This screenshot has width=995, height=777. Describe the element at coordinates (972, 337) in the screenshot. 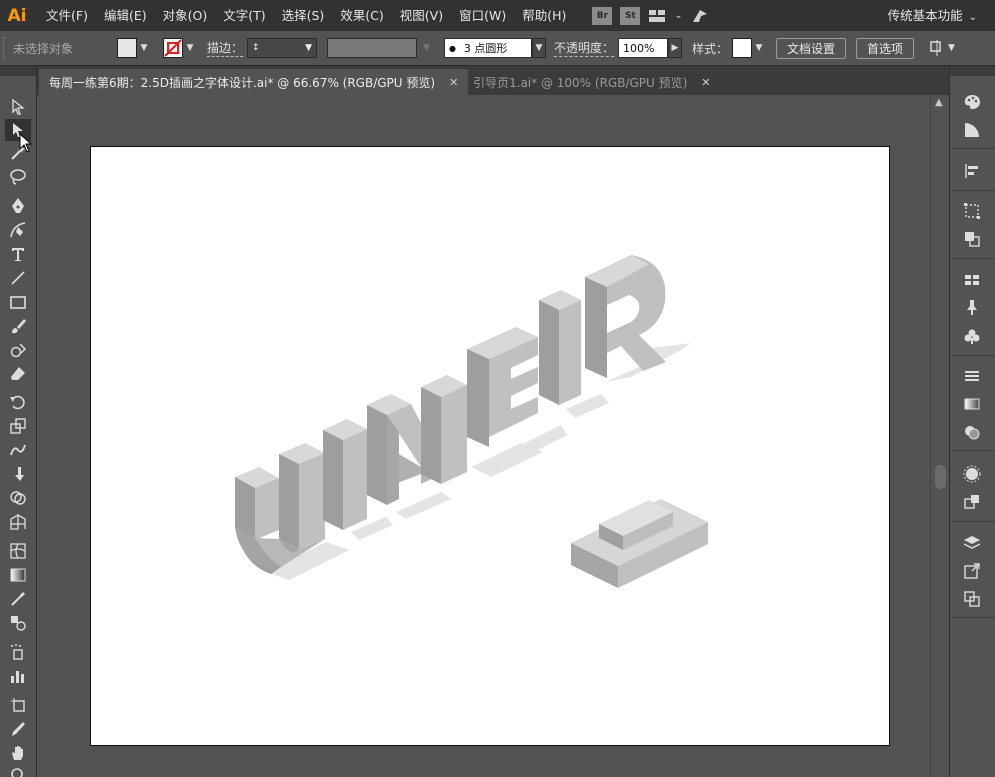

I see `symbols-icon` at that location.